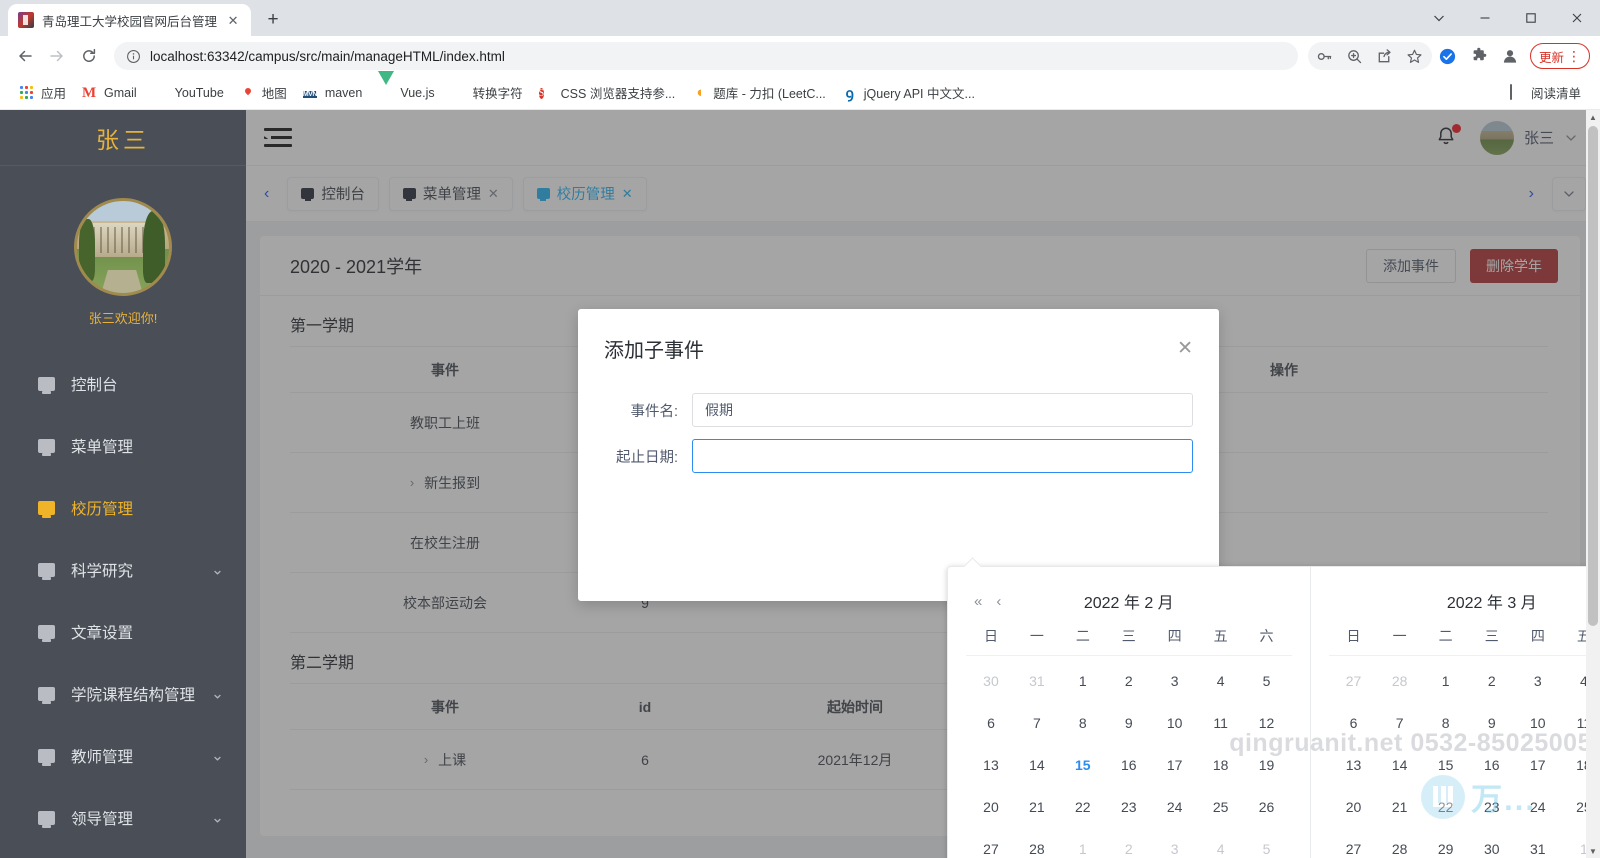 Image resolution: width=1600 pixels, height=858 pixels. Describe the element at coordinates (1559, 56) in the screenshot. I see `update-button: 更新 ⋮` at that location.